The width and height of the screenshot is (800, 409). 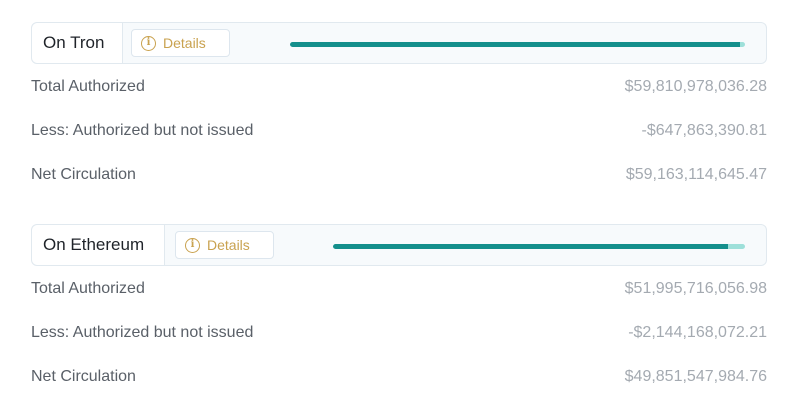 I want to click on network-header-ethereum: On Ethereum i Details, so click(x=399, y=245).